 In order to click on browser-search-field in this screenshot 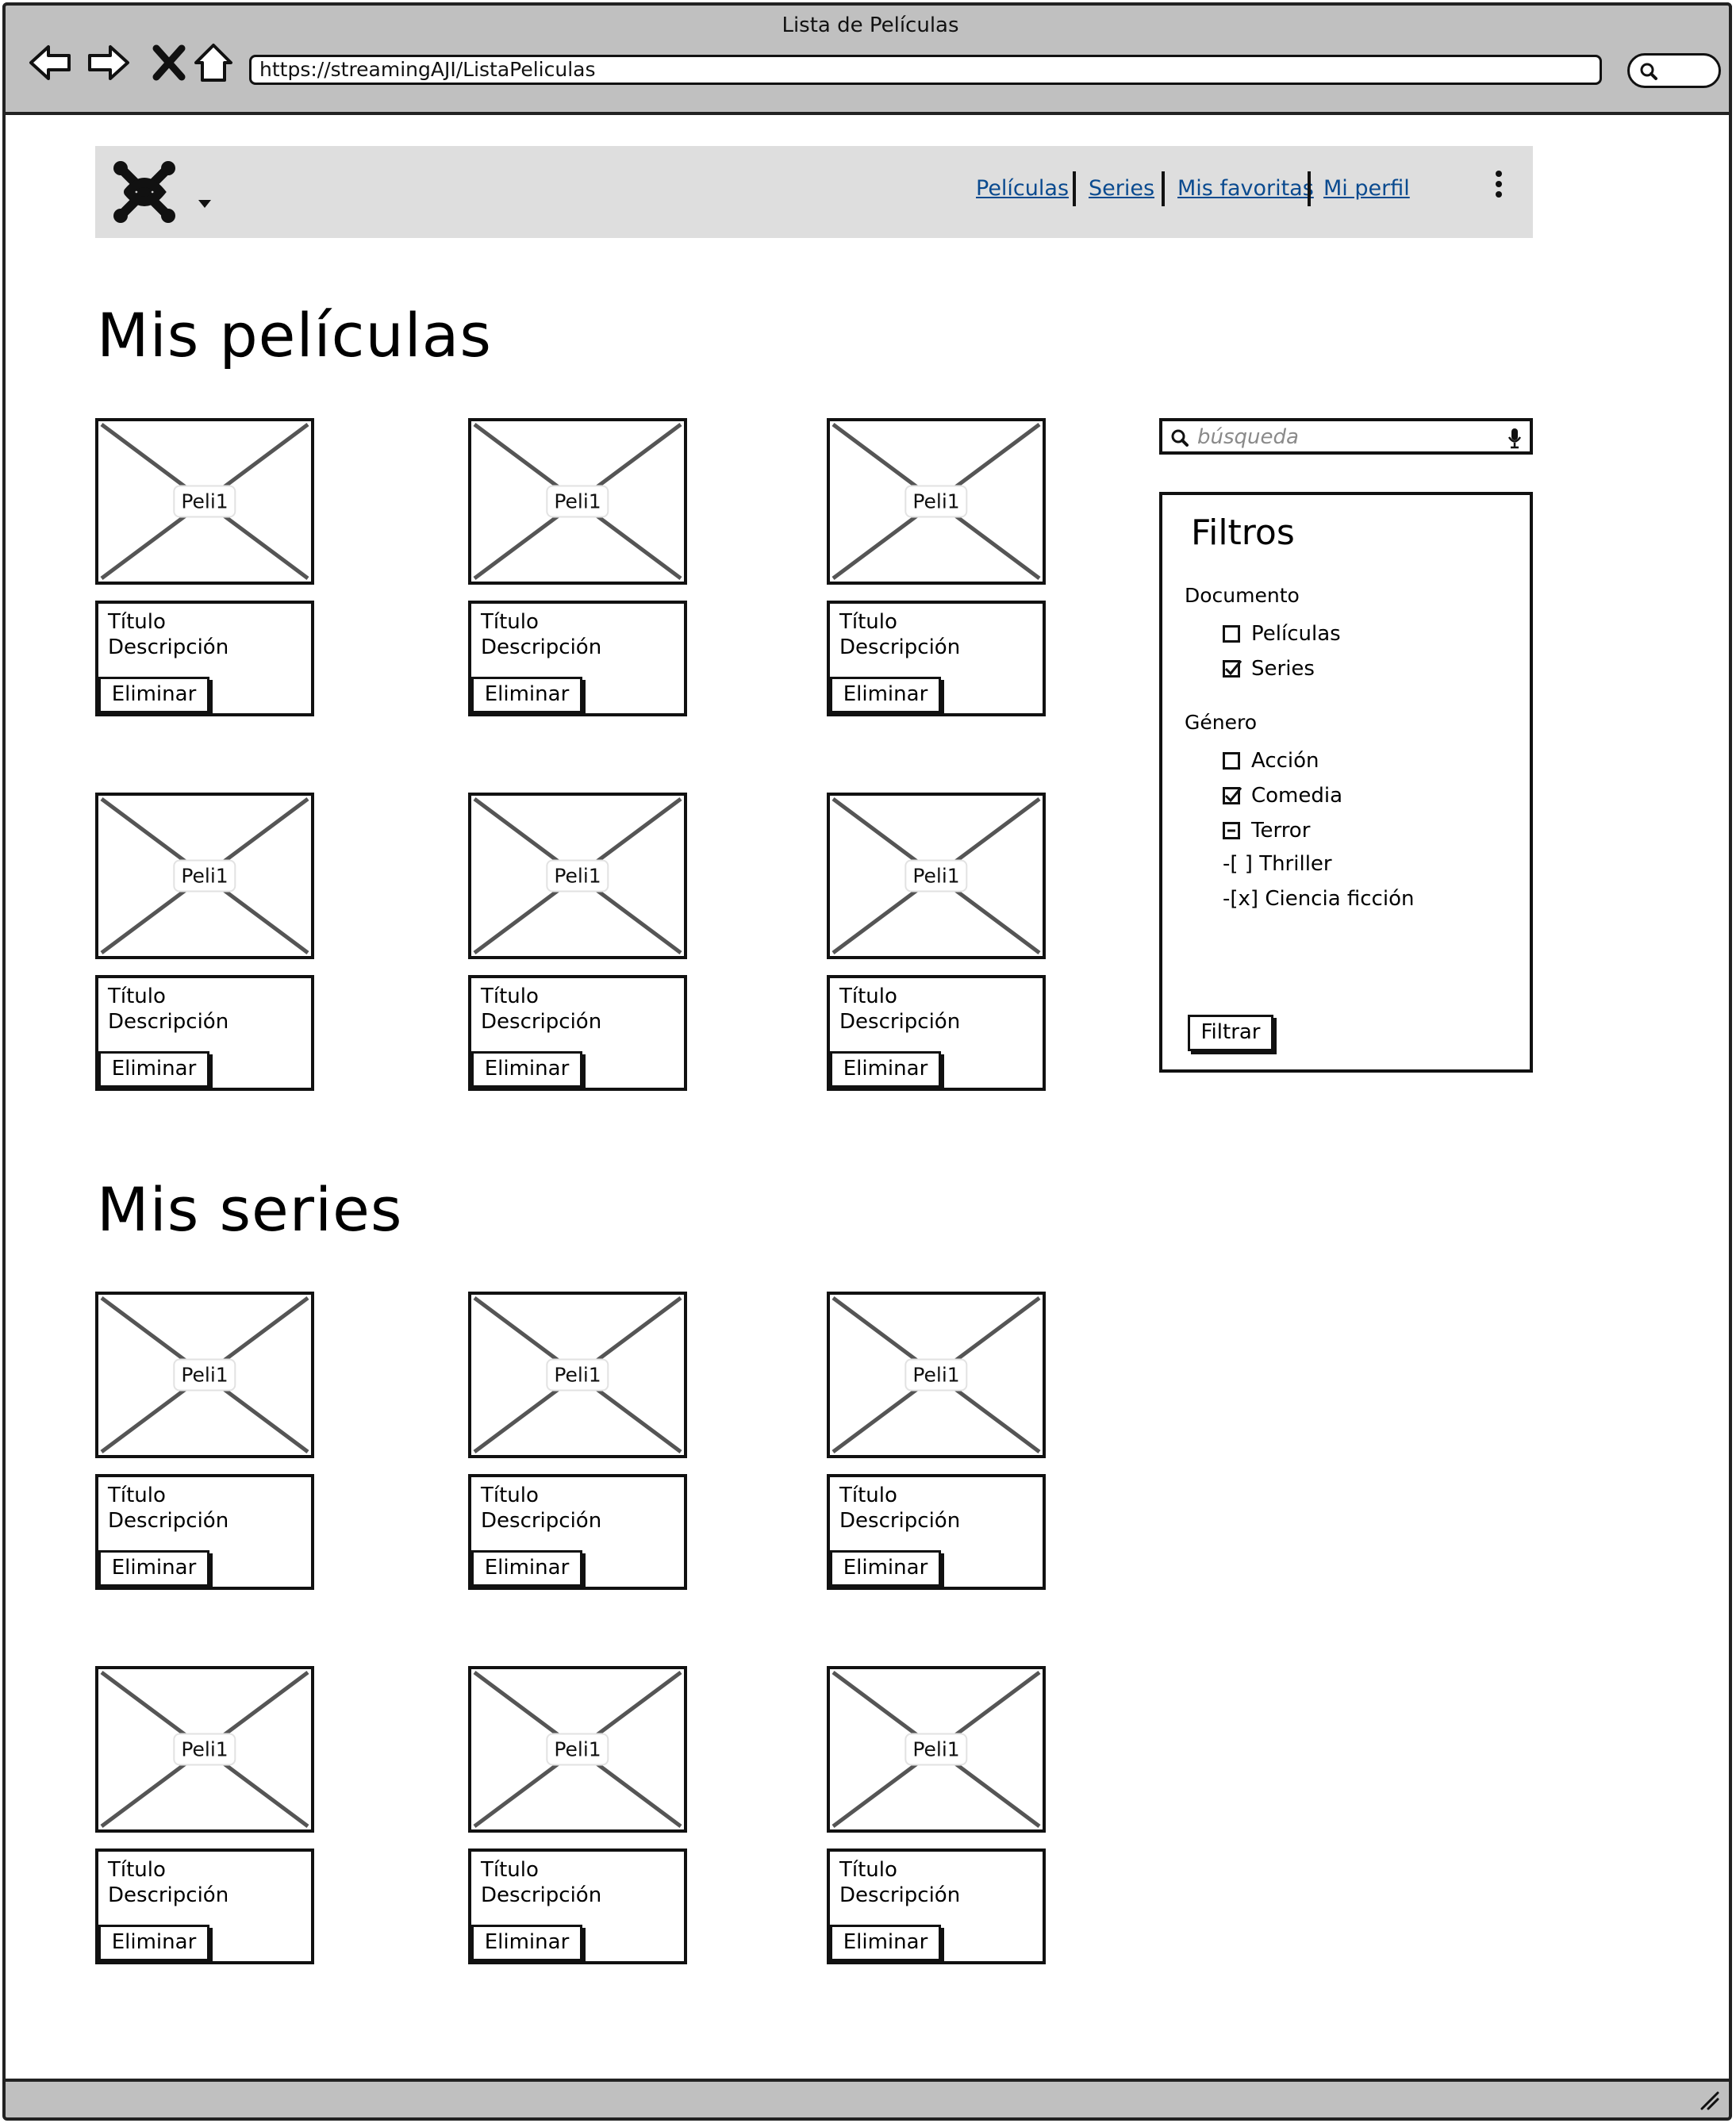, I will do `click(1674, 71)`.